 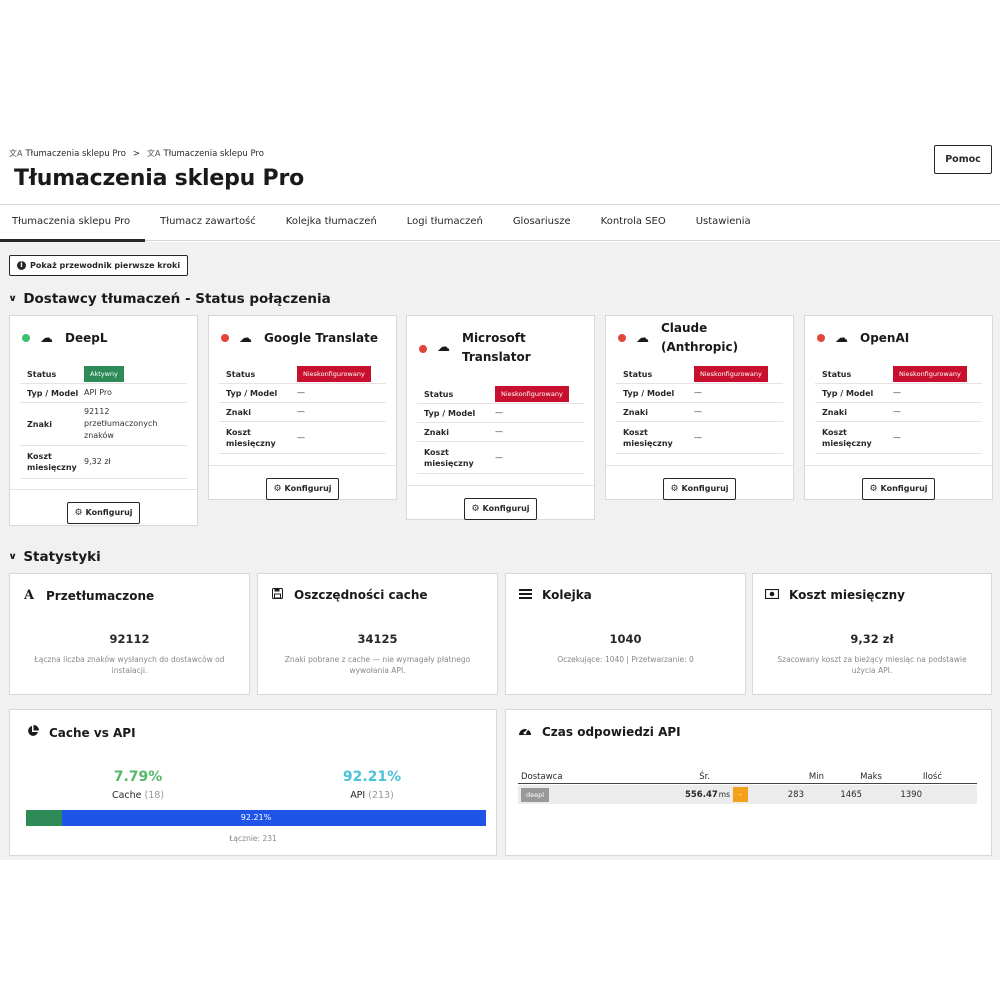 I want to click on provider-header: ☁ Google Translate, so click(x=302, y=338).